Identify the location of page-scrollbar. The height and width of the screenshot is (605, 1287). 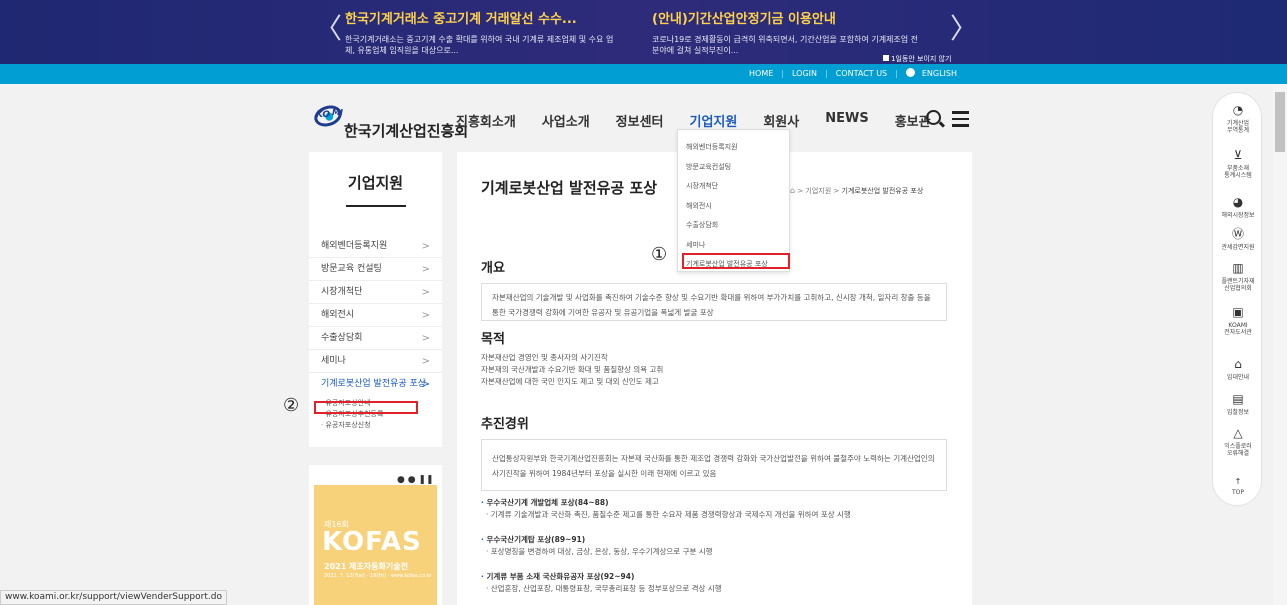
(1280, 344).